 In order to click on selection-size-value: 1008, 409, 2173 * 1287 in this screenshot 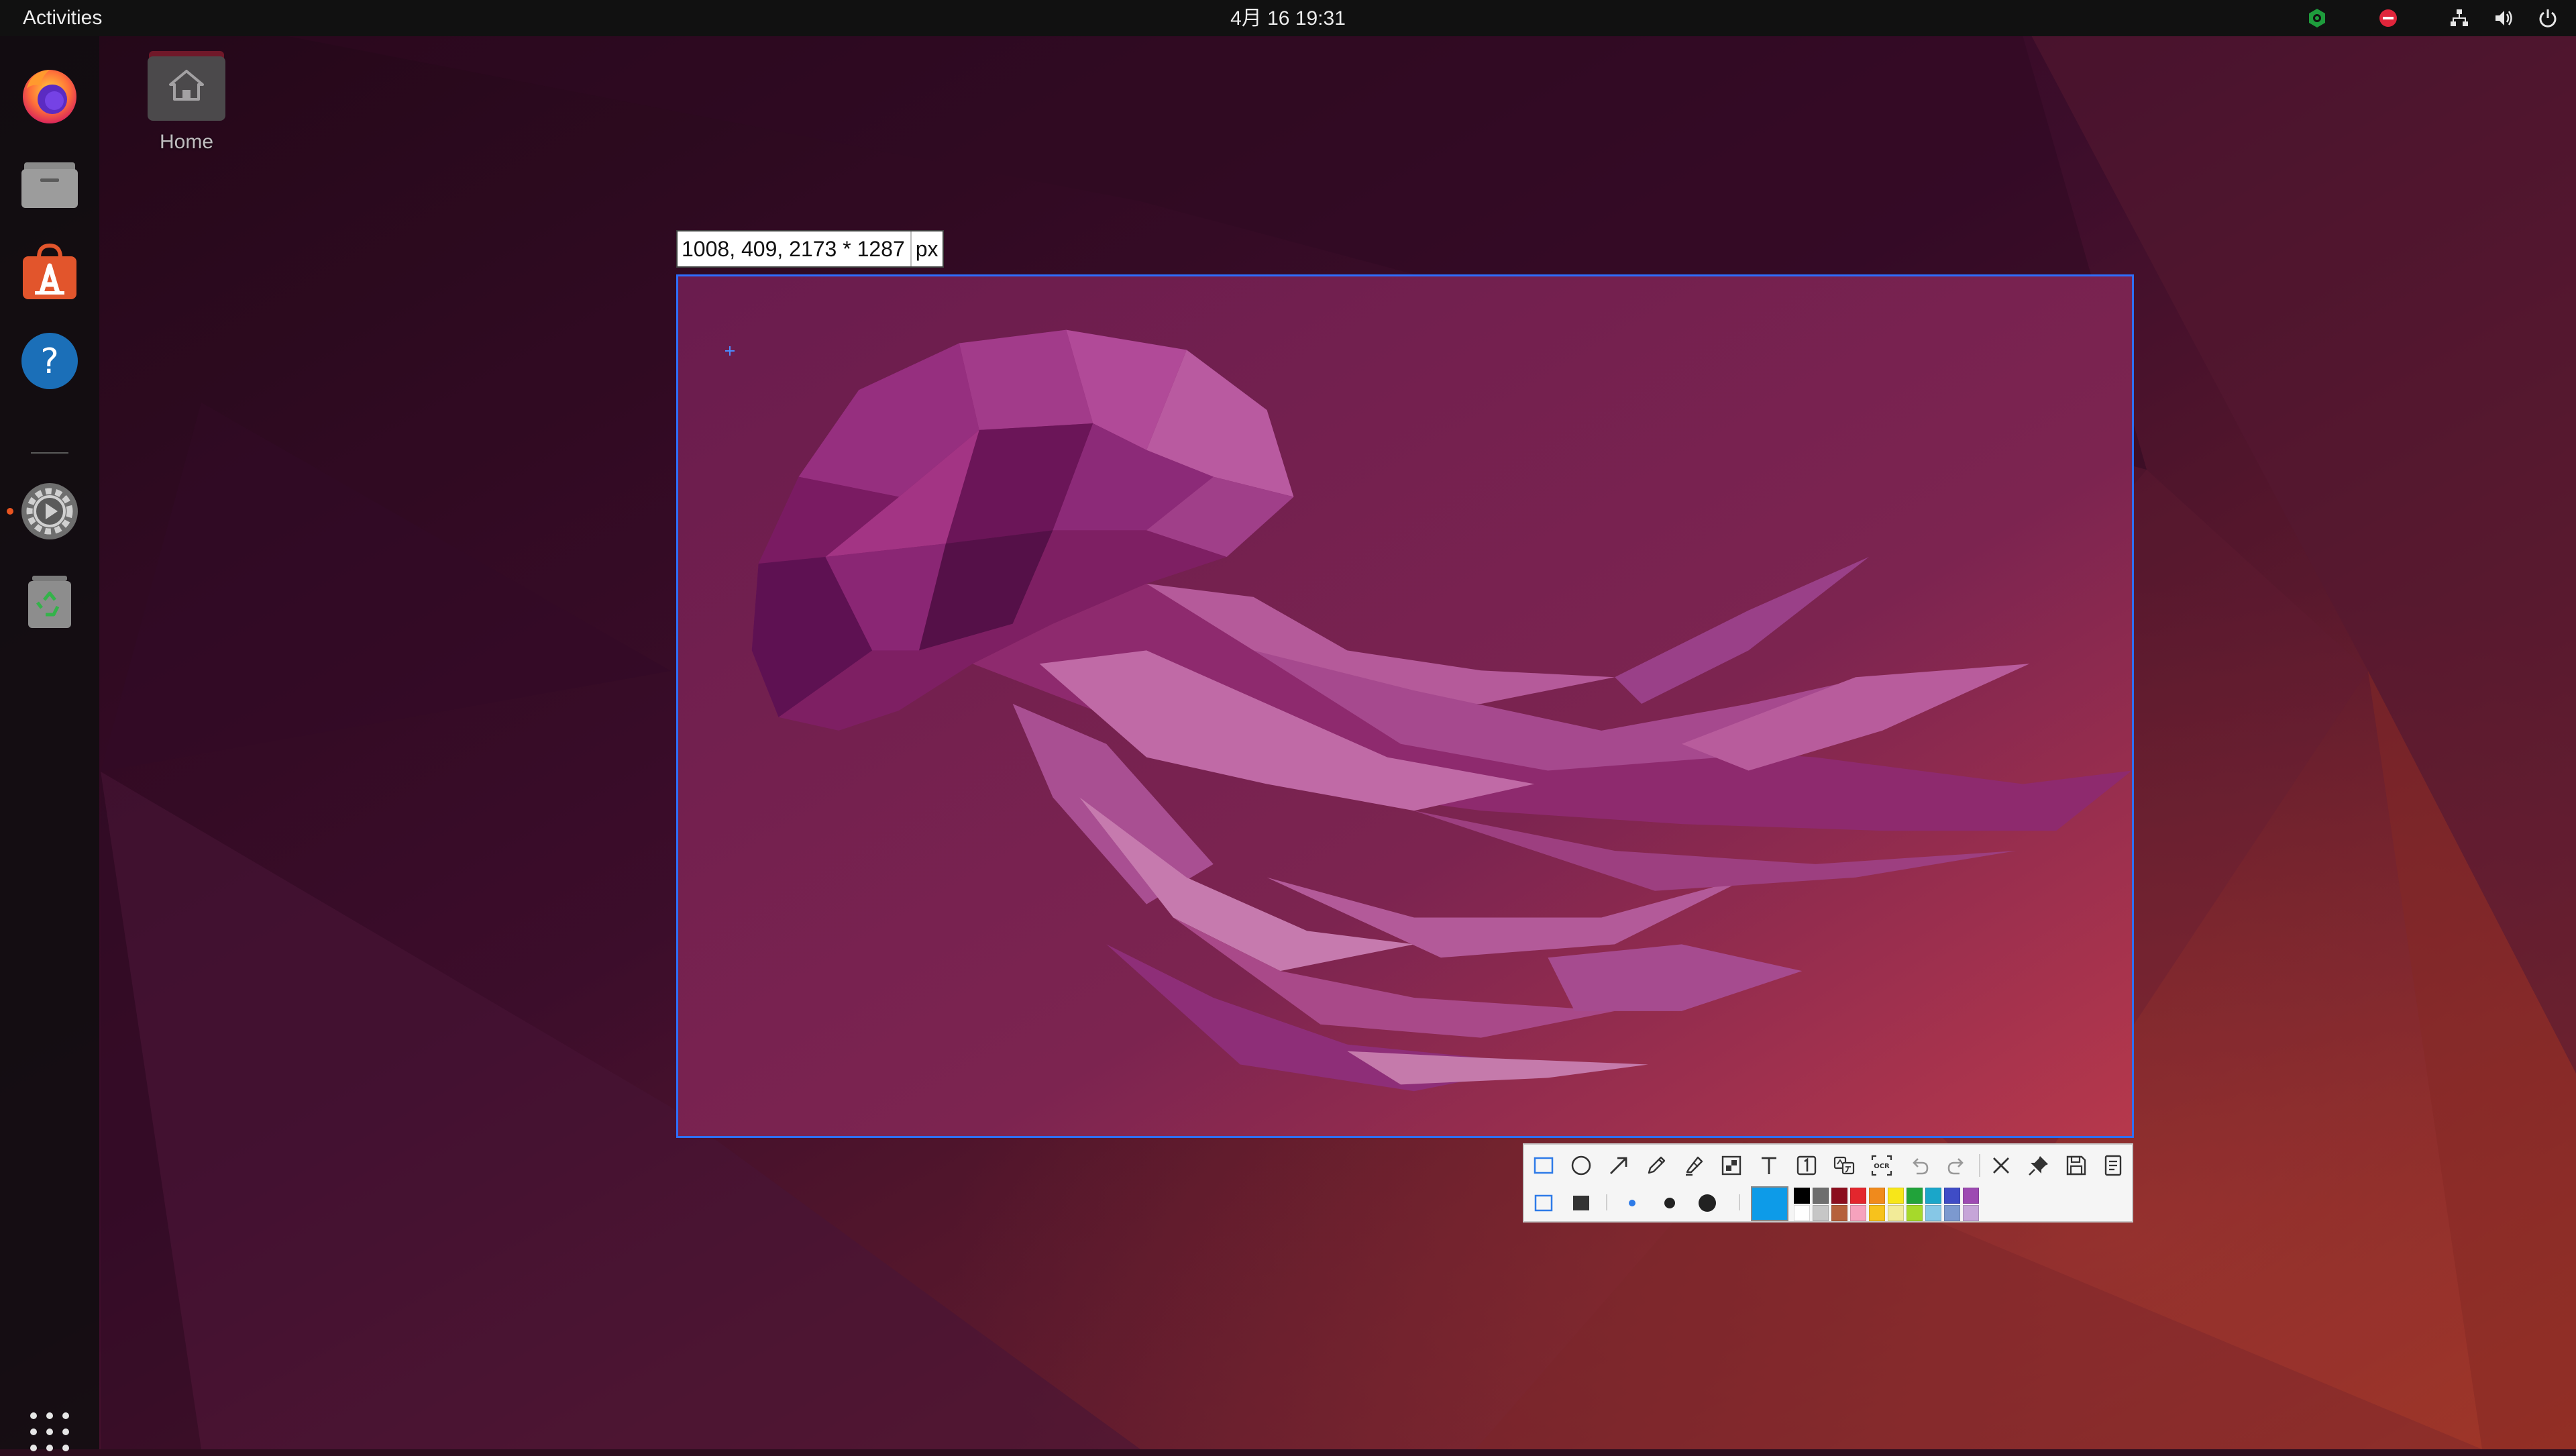, I will do `click(793, 249)`.